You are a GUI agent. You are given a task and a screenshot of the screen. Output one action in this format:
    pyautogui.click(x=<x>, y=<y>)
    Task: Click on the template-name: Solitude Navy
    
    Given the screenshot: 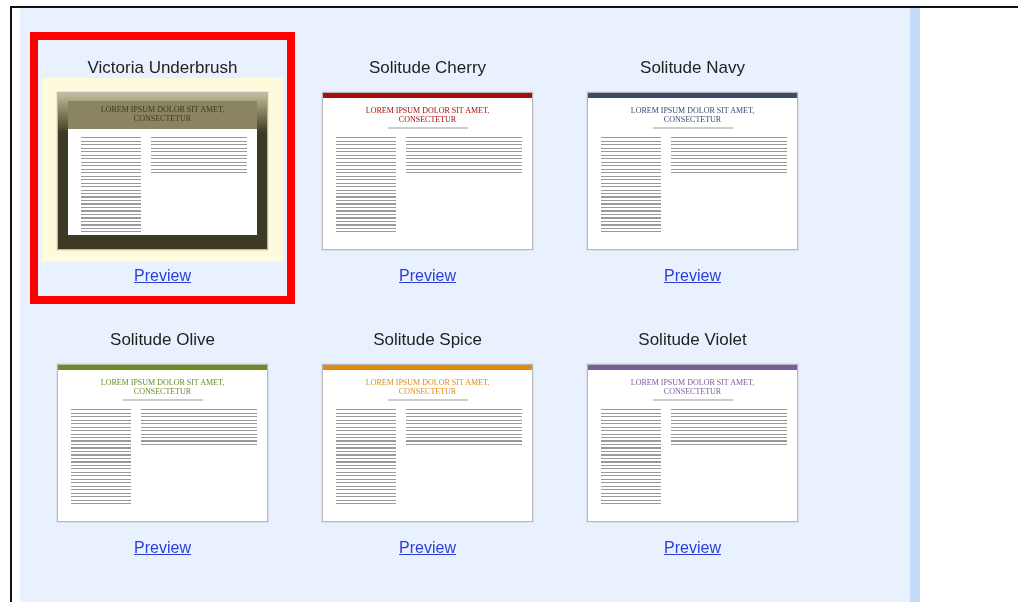 What is the action you would take?
    pyautogui.click(x=692, y=68)
    